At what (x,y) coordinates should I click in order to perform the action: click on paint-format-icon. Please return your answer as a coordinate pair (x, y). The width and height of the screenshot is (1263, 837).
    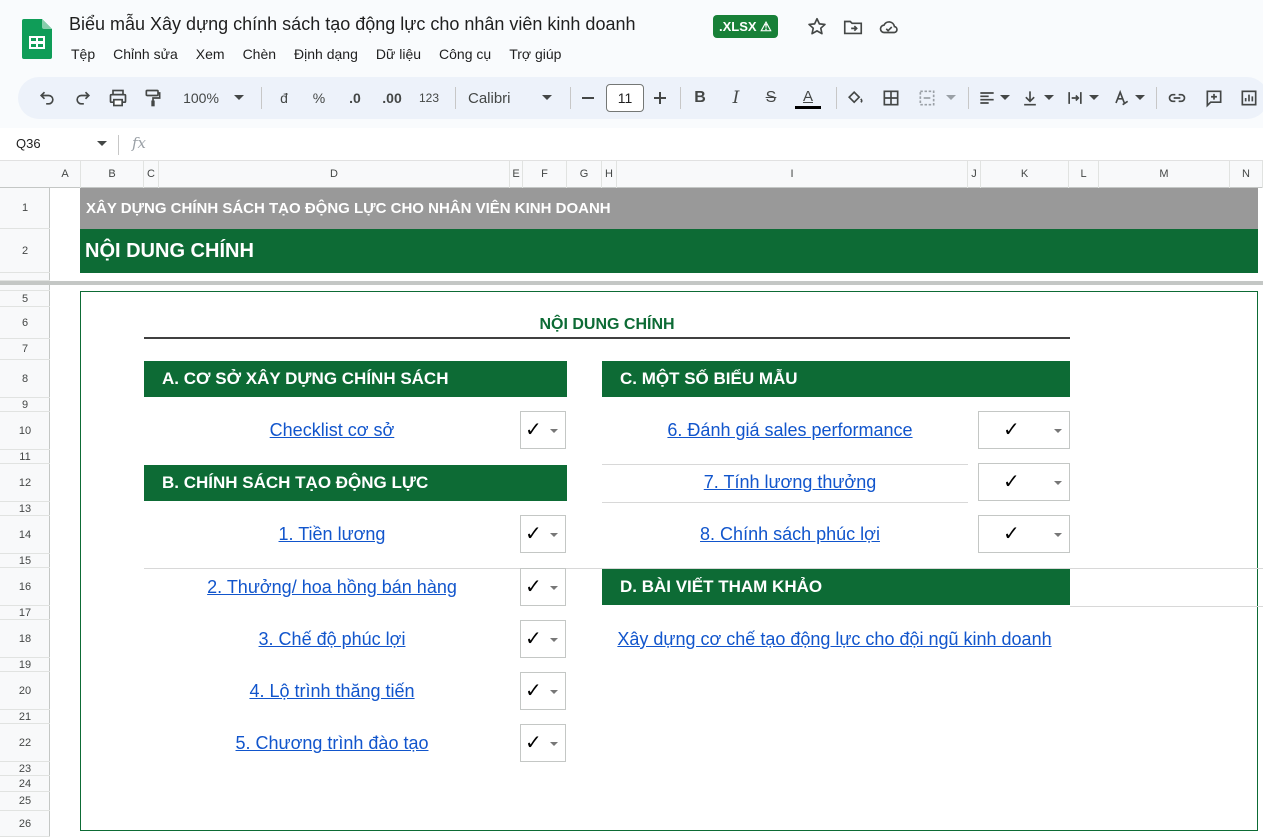
    Looking at the image, I should click on (153, 98).